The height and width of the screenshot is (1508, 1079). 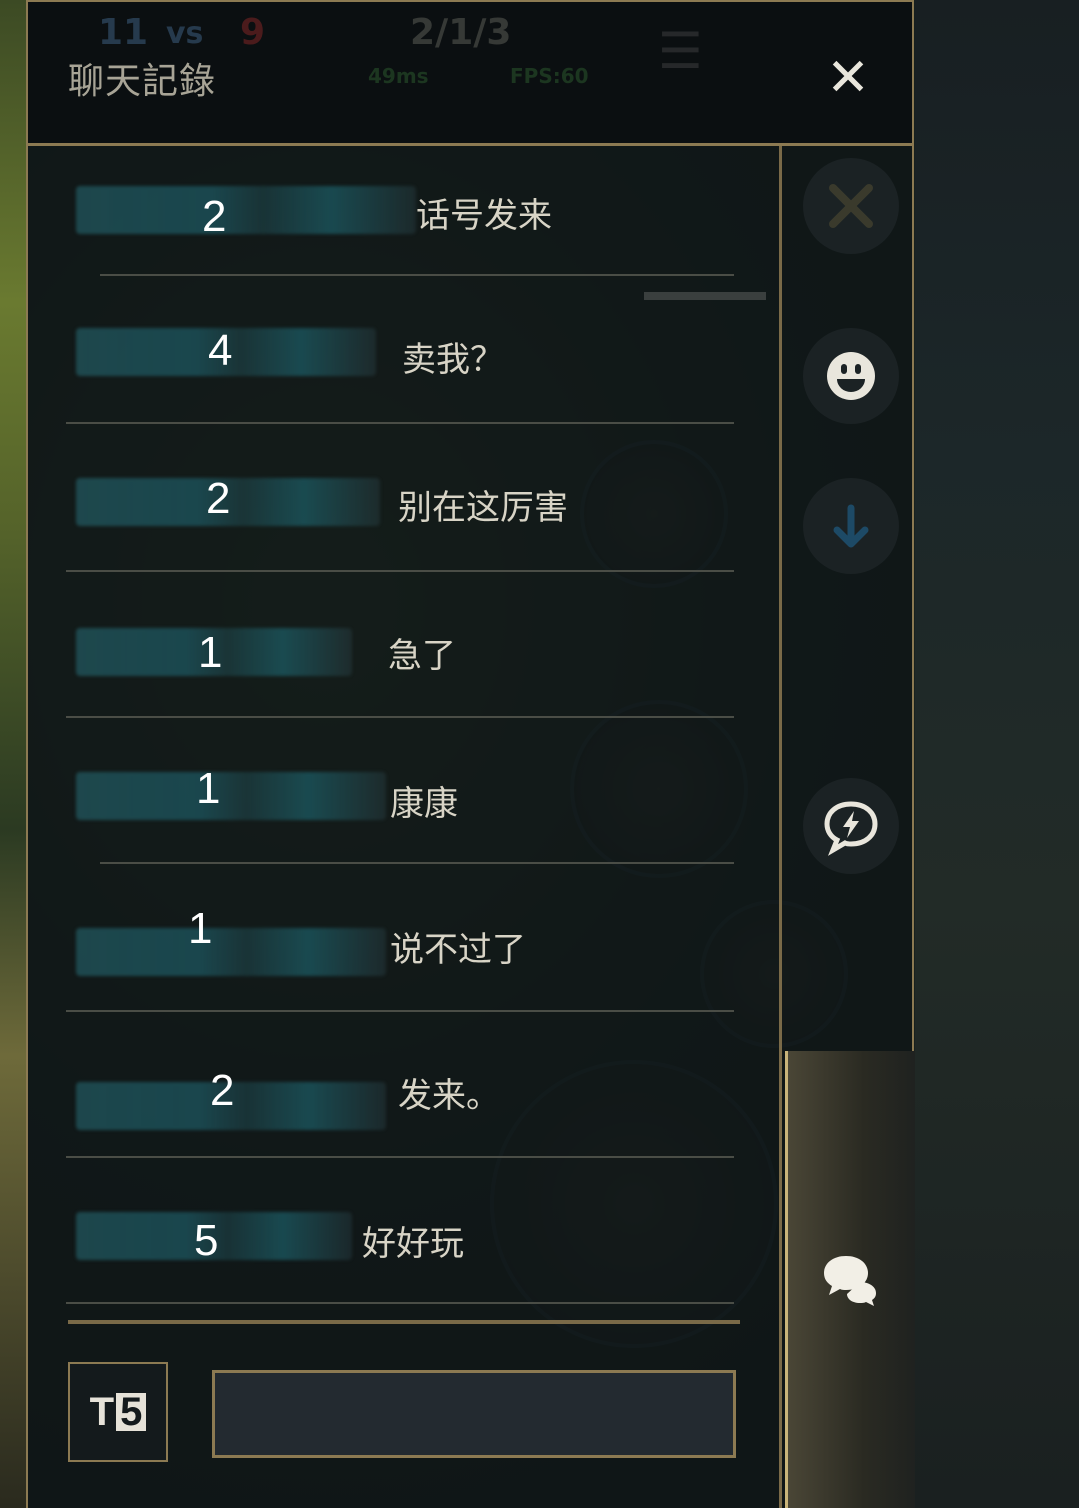 I want to click on quick-message-icon, so click(x=851, y=828).